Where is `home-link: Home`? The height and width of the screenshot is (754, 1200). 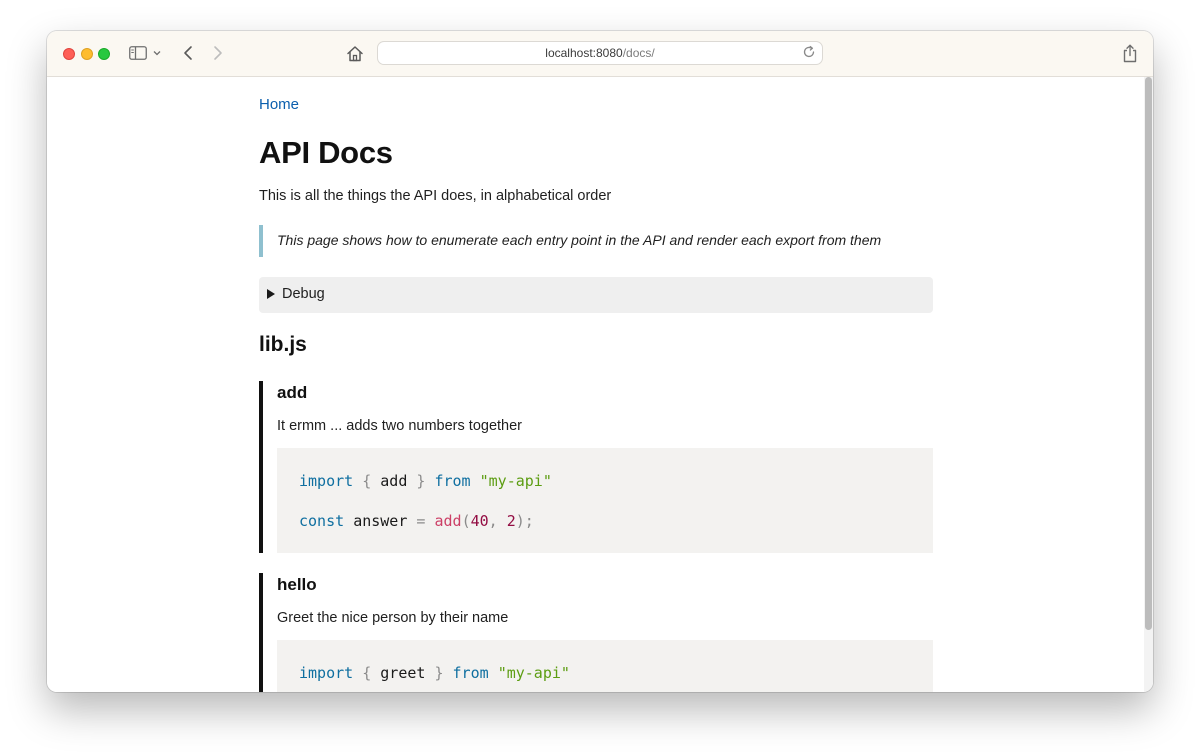 home-link: Home is located at coordinates (279, 104).